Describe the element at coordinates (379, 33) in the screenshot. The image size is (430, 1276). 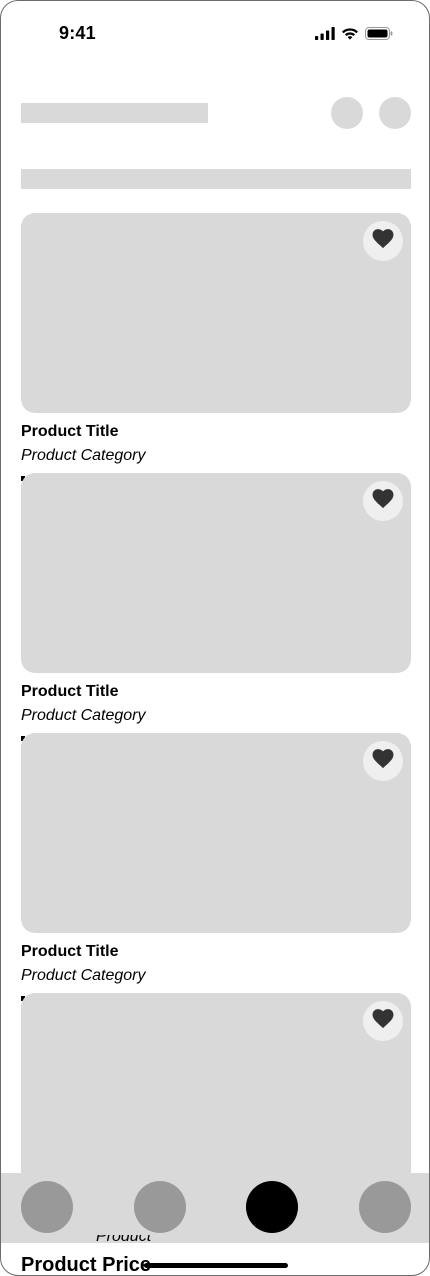
I see `battery-icon` at that location.